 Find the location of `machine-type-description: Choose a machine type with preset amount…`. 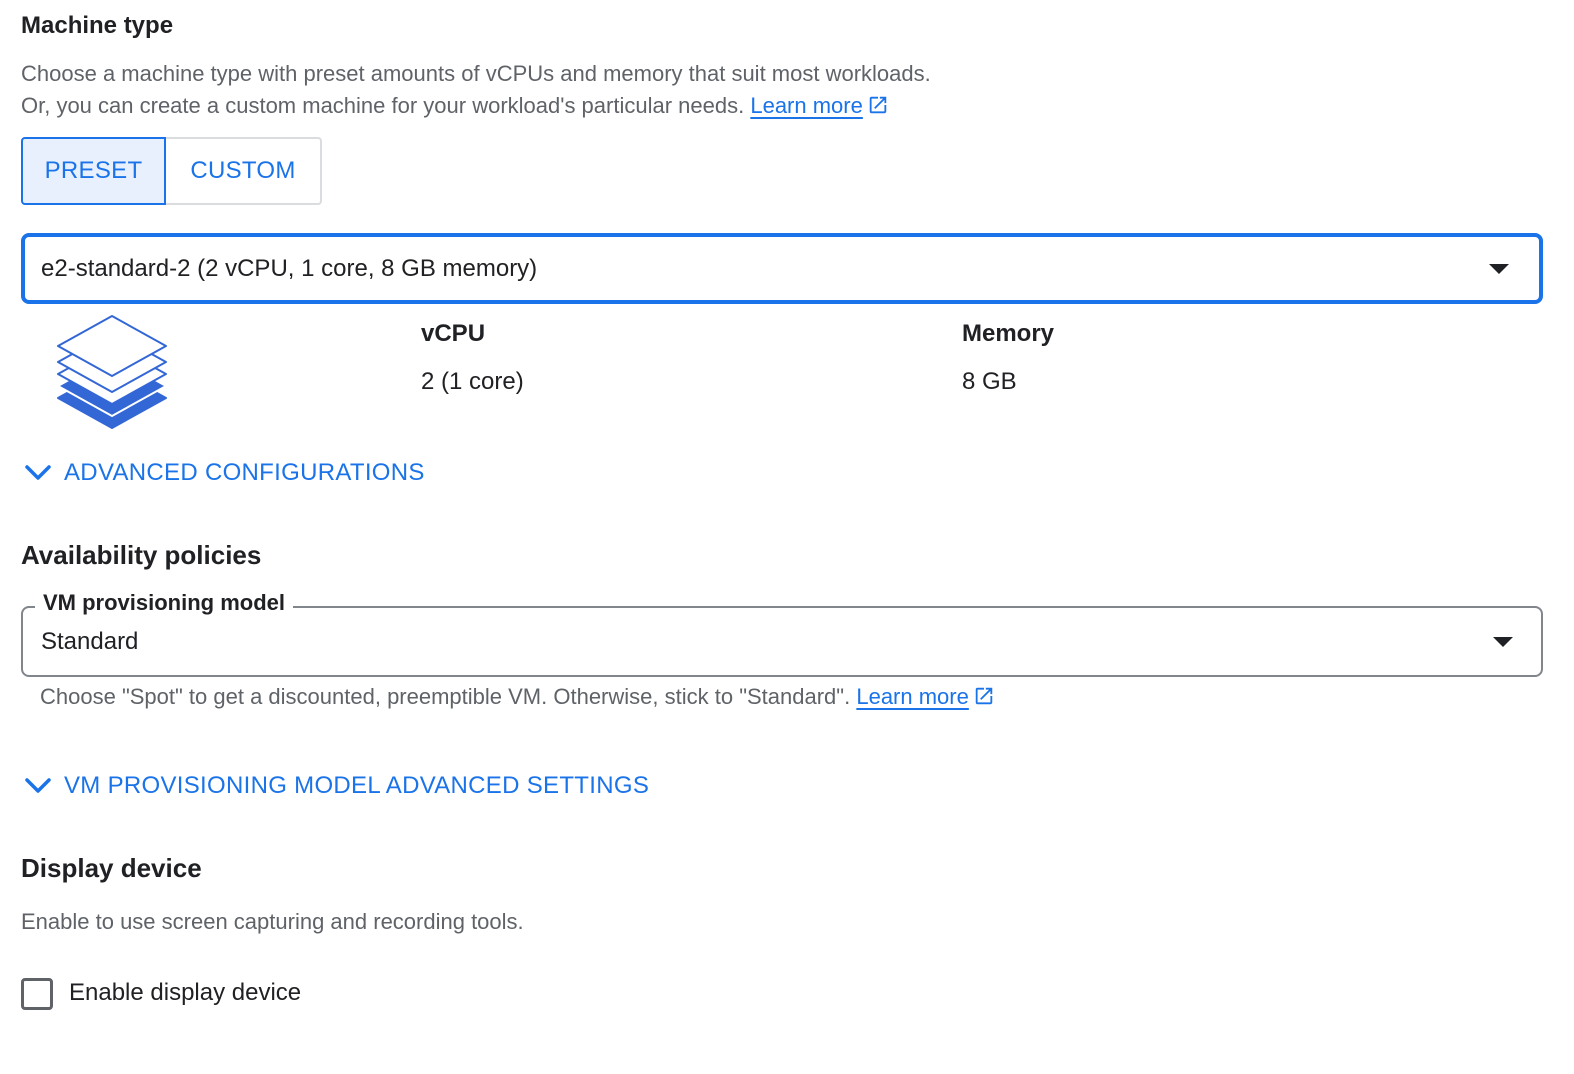

machine-type-description: Choose a machine type with preset amount… is located at coordinates (476, 90).